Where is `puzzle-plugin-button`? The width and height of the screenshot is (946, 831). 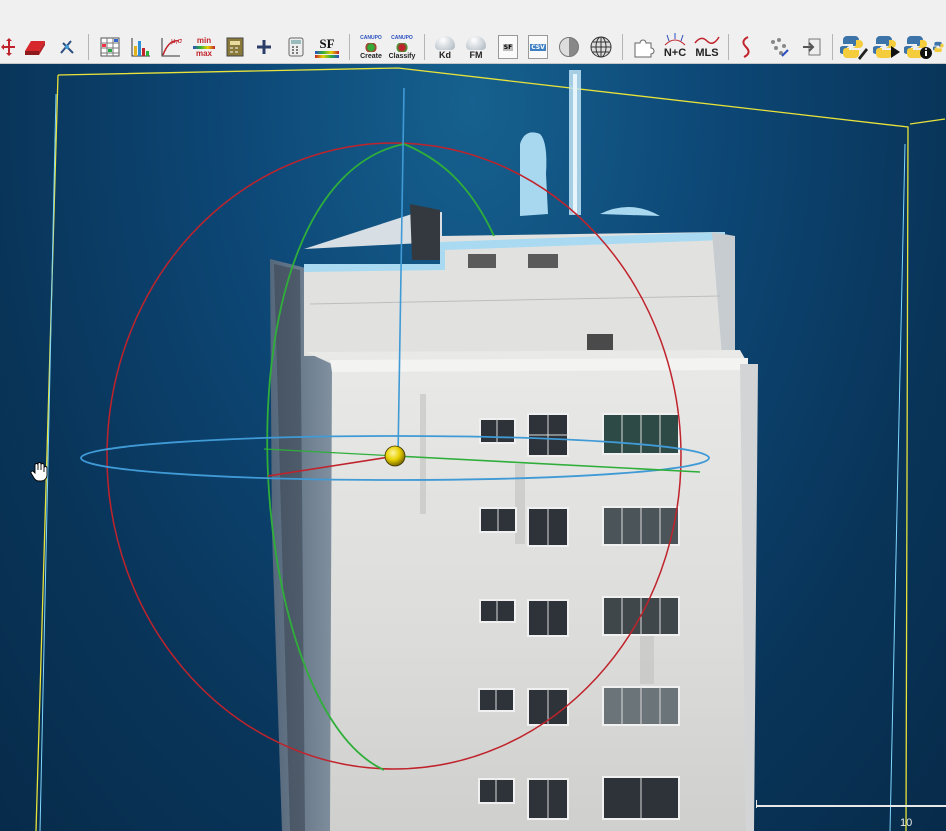 puzzle-plugin-button is located at coordinates (643, 47).